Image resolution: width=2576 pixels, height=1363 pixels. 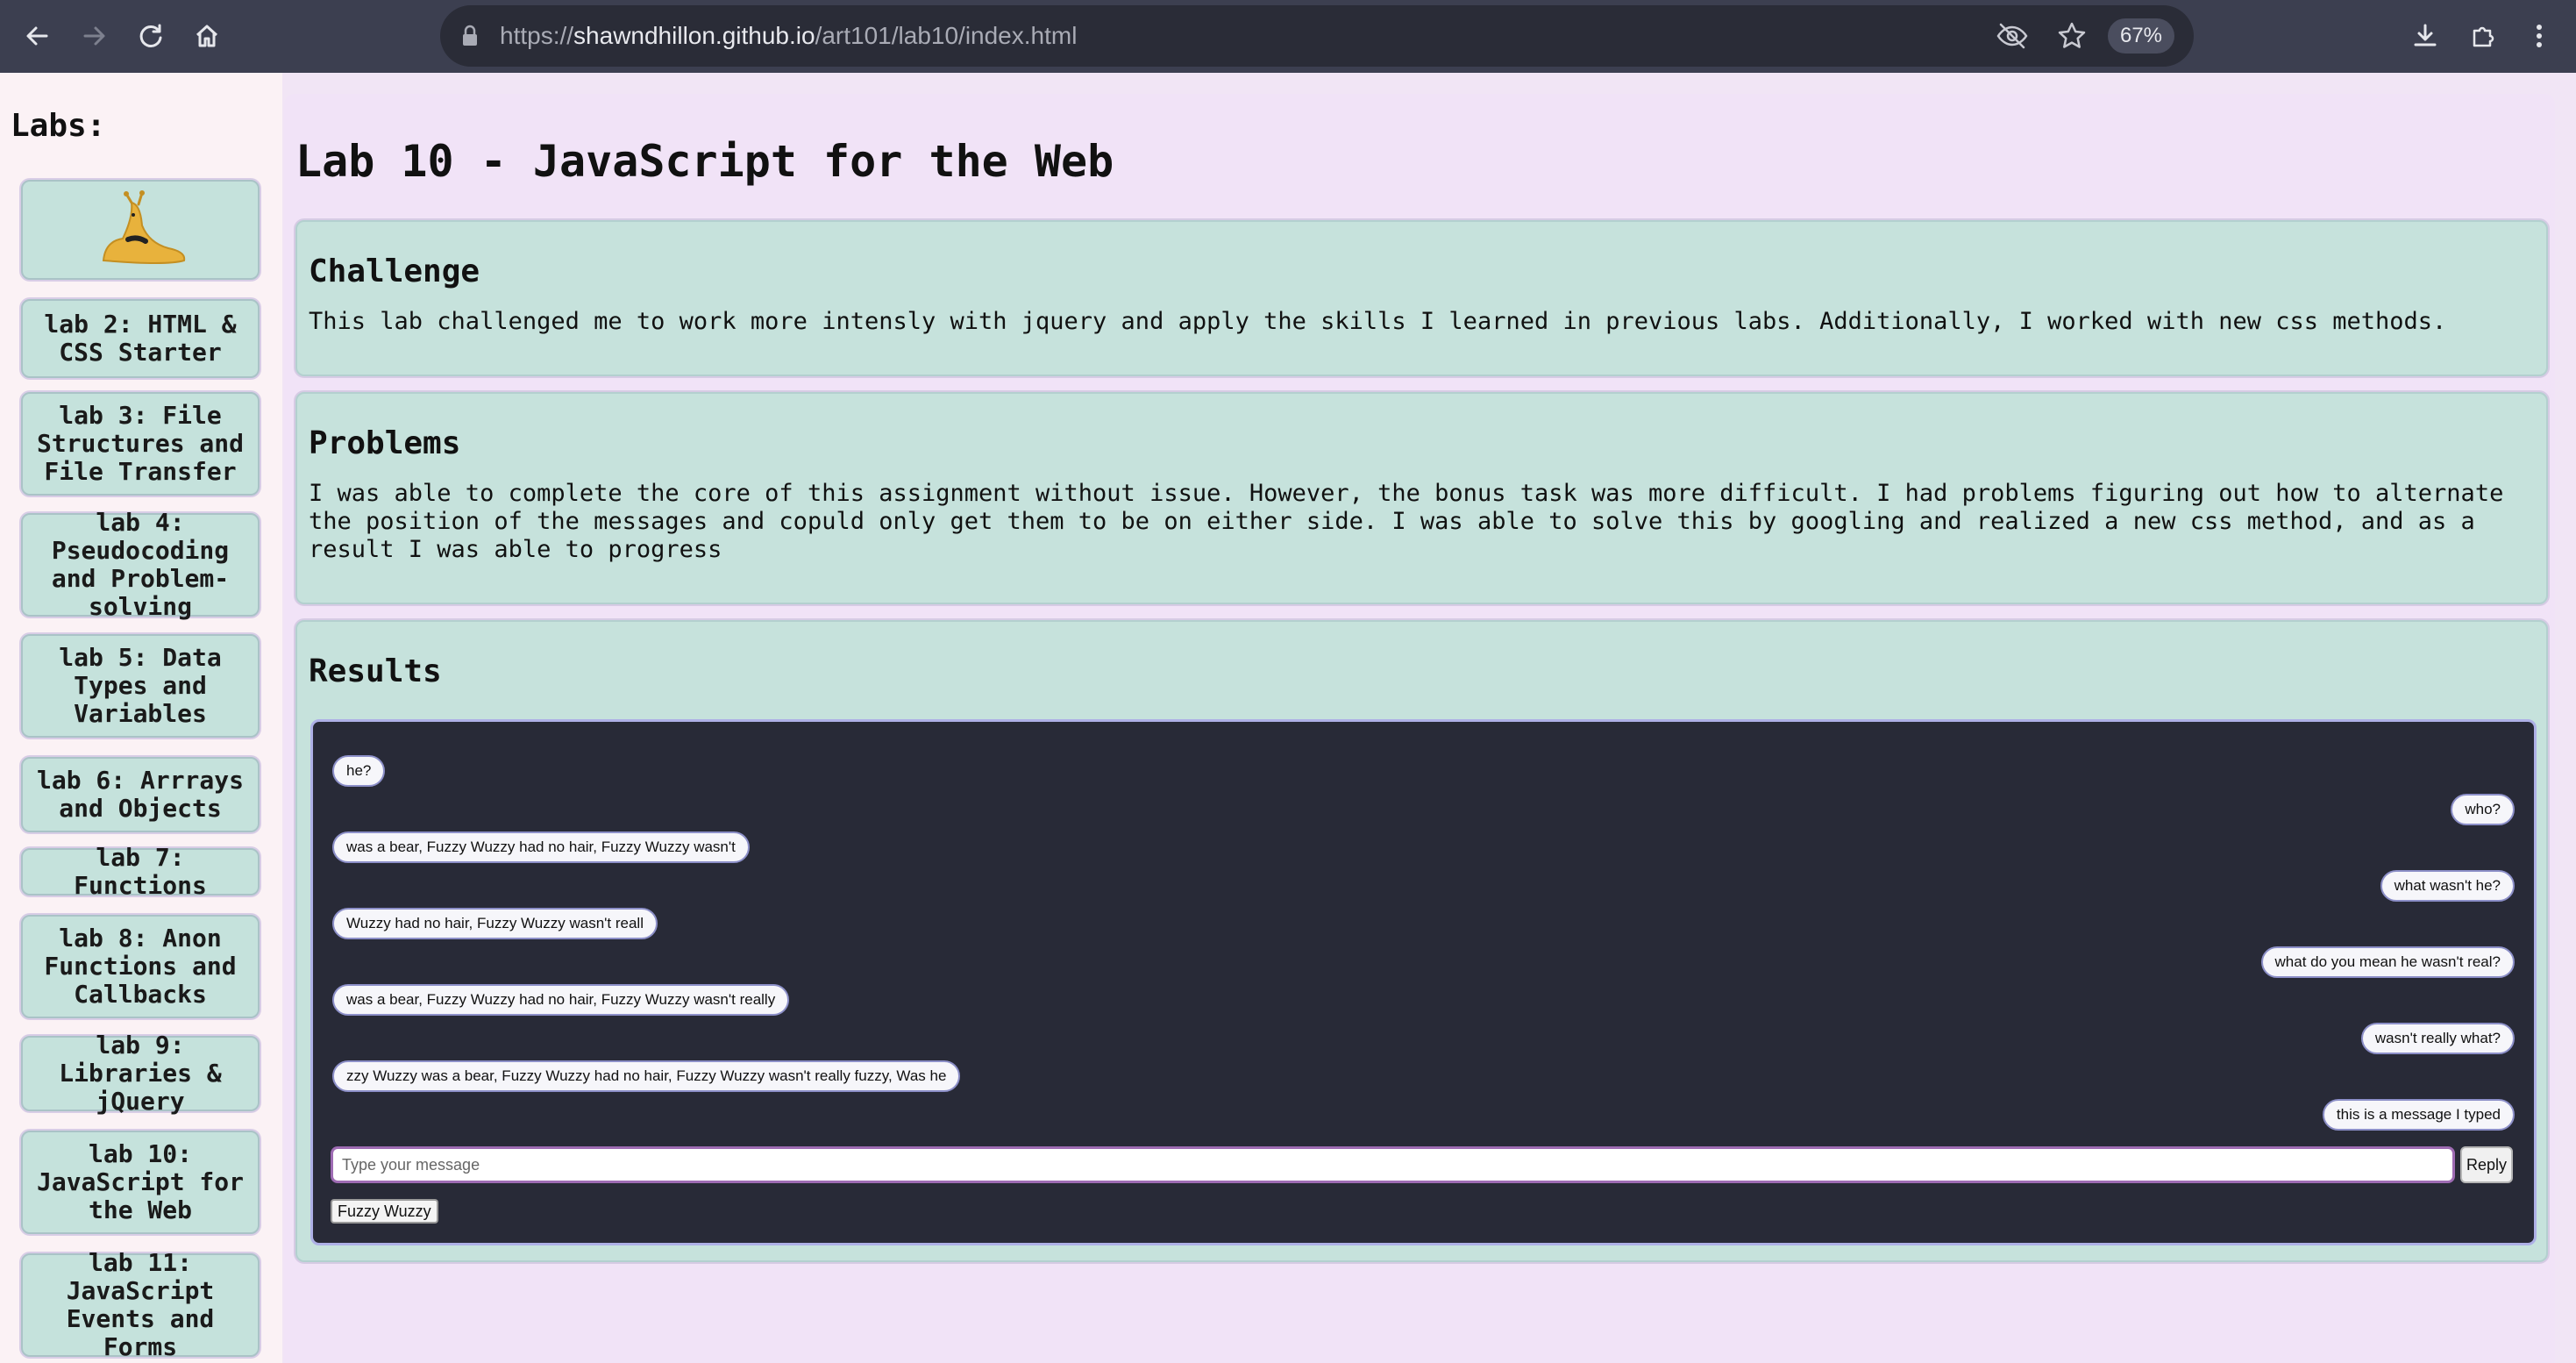 What do you see at coordinates (140, 338) in the screenshot?
I see `sidebar-item-lab2: lab 2: HTML & CSS Starter` at bounding box center [140, 338].